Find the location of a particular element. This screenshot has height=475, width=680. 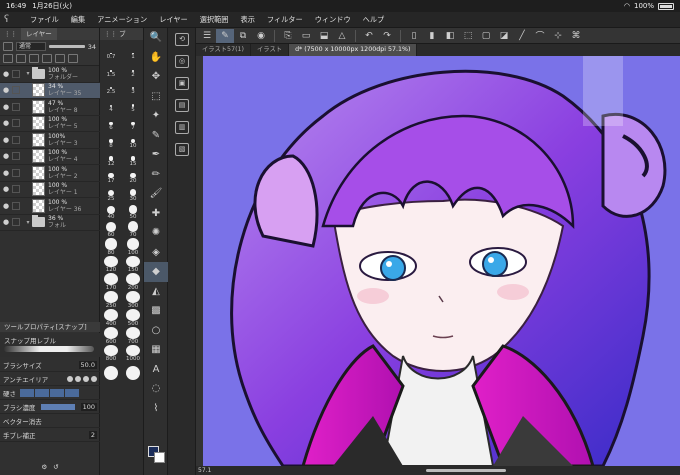

brush-size-preset: 1000 is located at coordinates (133, 353).